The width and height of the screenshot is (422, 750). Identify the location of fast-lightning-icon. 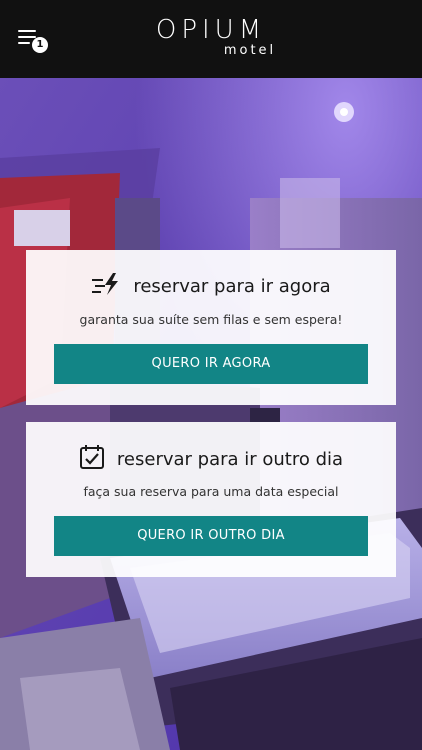
(106, 286).